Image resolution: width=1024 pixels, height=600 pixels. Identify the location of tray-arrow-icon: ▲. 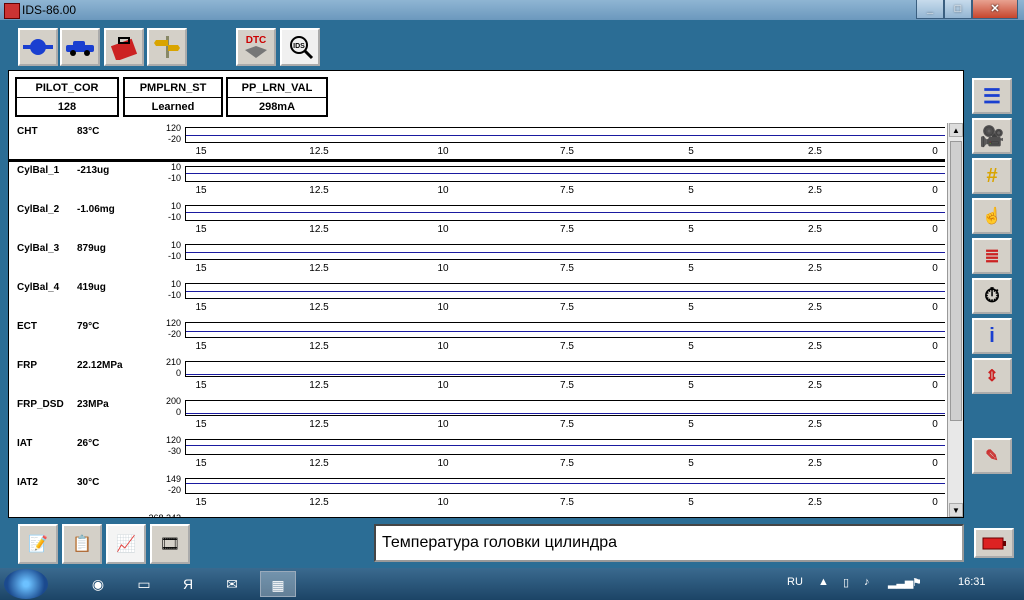
(823, 582).